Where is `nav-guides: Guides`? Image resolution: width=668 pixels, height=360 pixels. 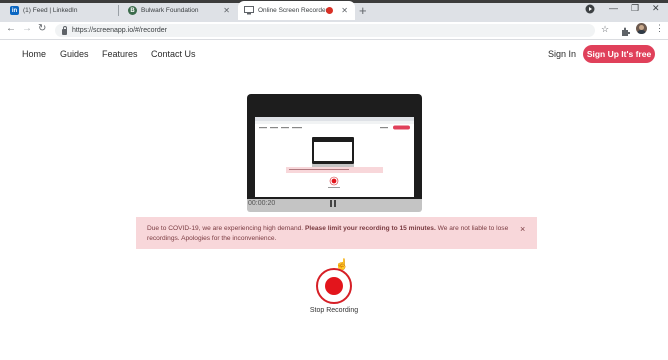
nav-guides: Guides is located at coordinates (74, 54).